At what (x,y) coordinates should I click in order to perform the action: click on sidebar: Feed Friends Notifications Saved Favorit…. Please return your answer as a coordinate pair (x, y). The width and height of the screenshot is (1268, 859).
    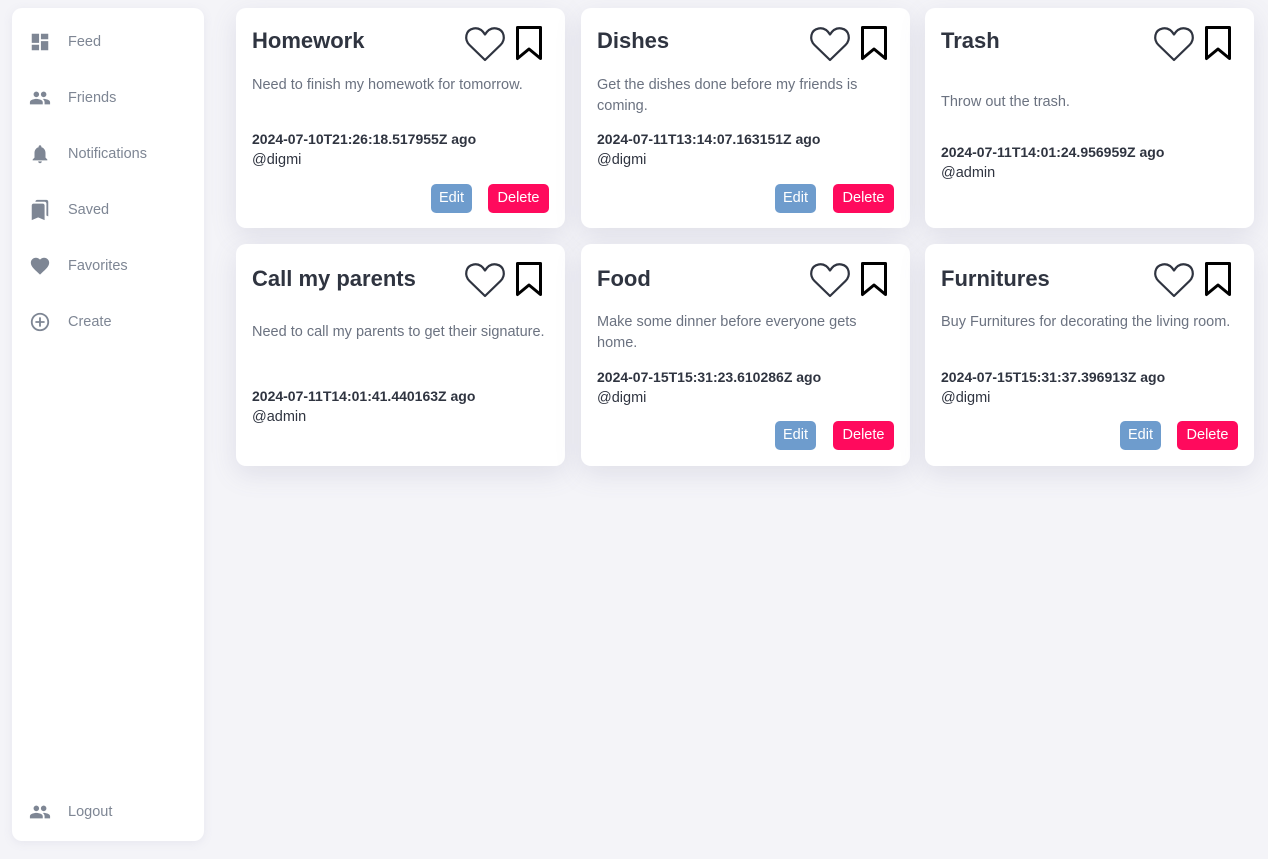
    Looking at the image, I should click on (108, 424).